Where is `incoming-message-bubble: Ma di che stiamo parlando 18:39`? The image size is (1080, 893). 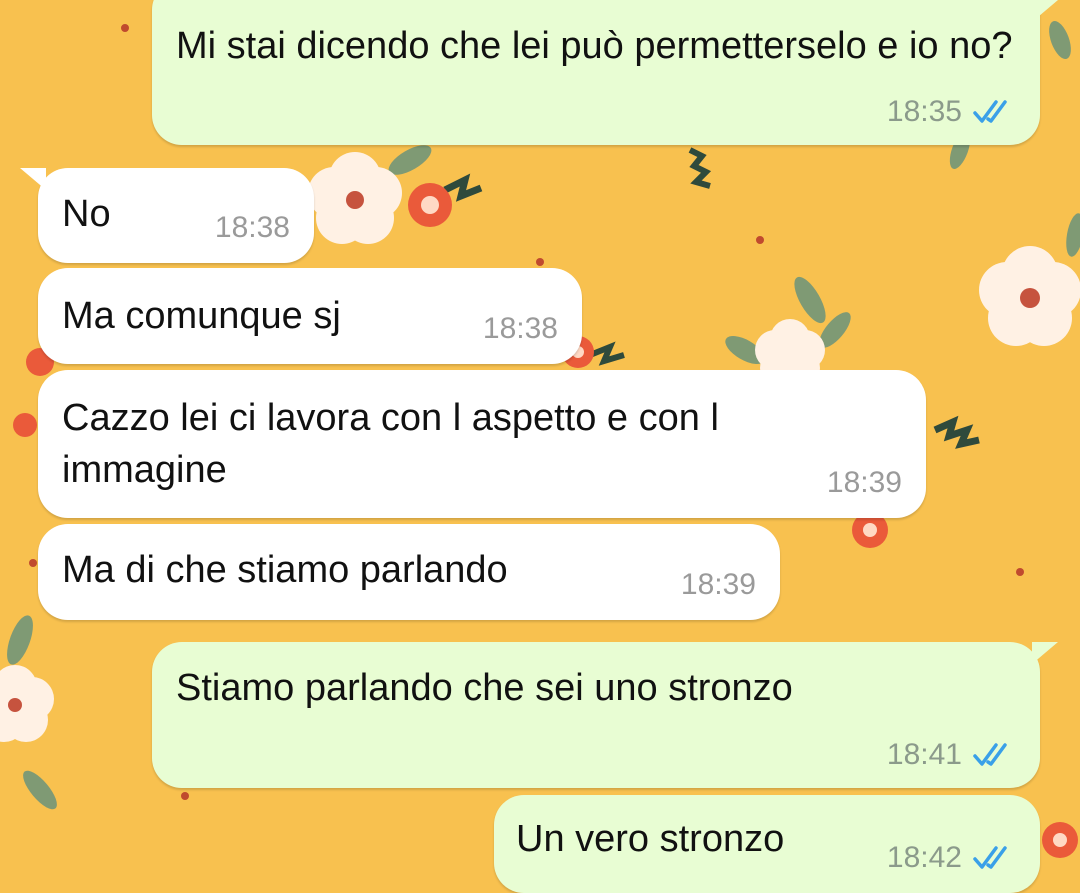 incoming-message-bubble: Ma di che stiamo parlando 18:39 is located at coordinates (409, 572).